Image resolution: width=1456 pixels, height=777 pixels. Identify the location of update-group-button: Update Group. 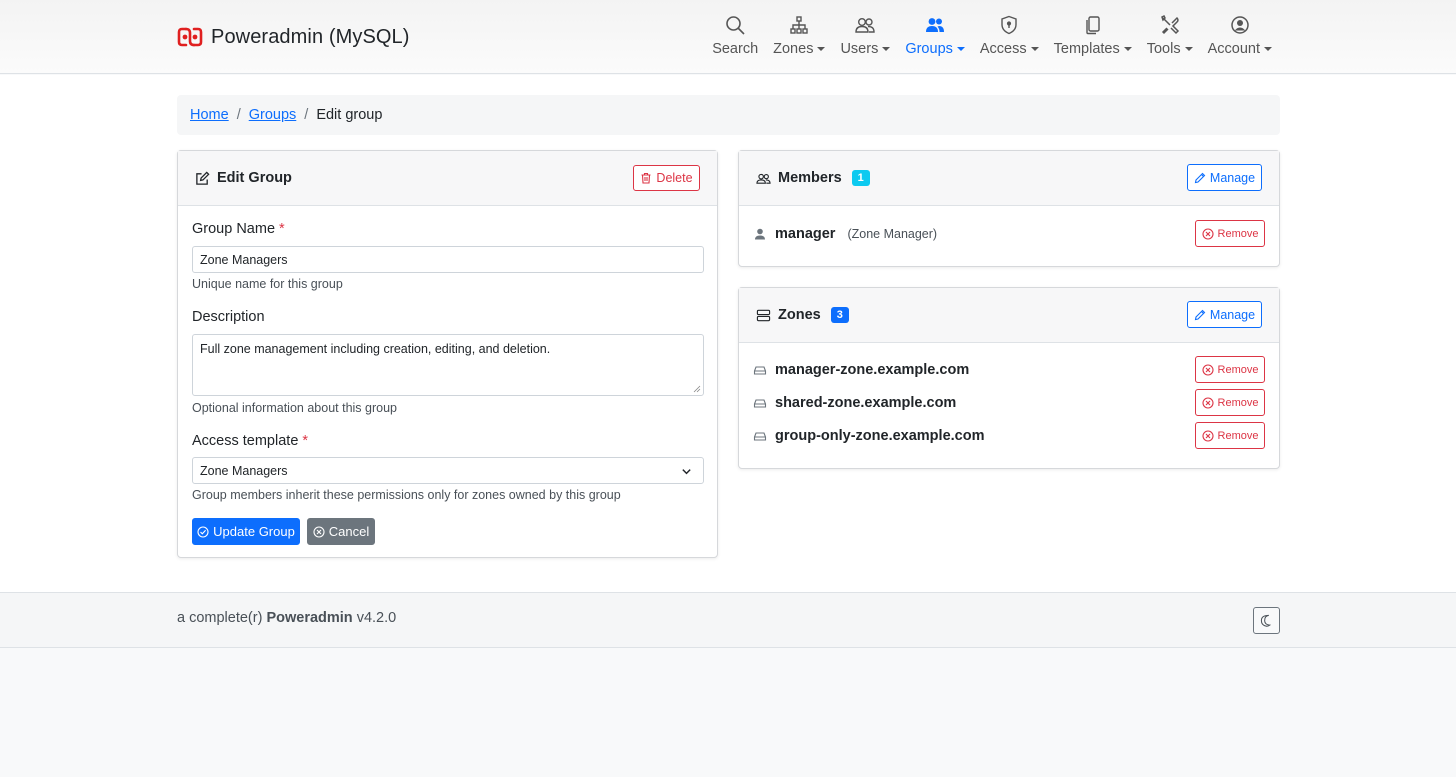
(246, 531).